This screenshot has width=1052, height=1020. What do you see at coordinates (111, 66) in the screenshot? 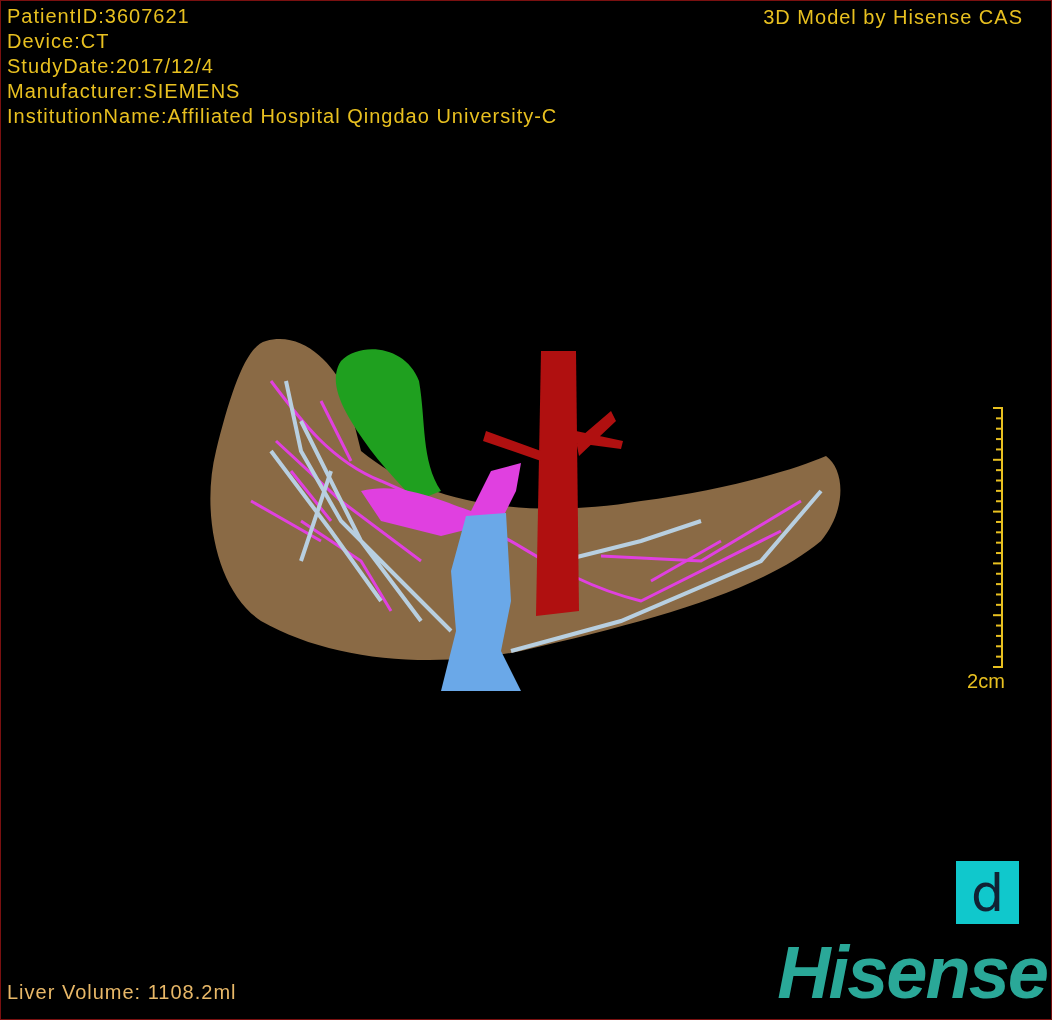
I see `info-line: StudyDate:2017/12/4` at bounding box center [111, 66].